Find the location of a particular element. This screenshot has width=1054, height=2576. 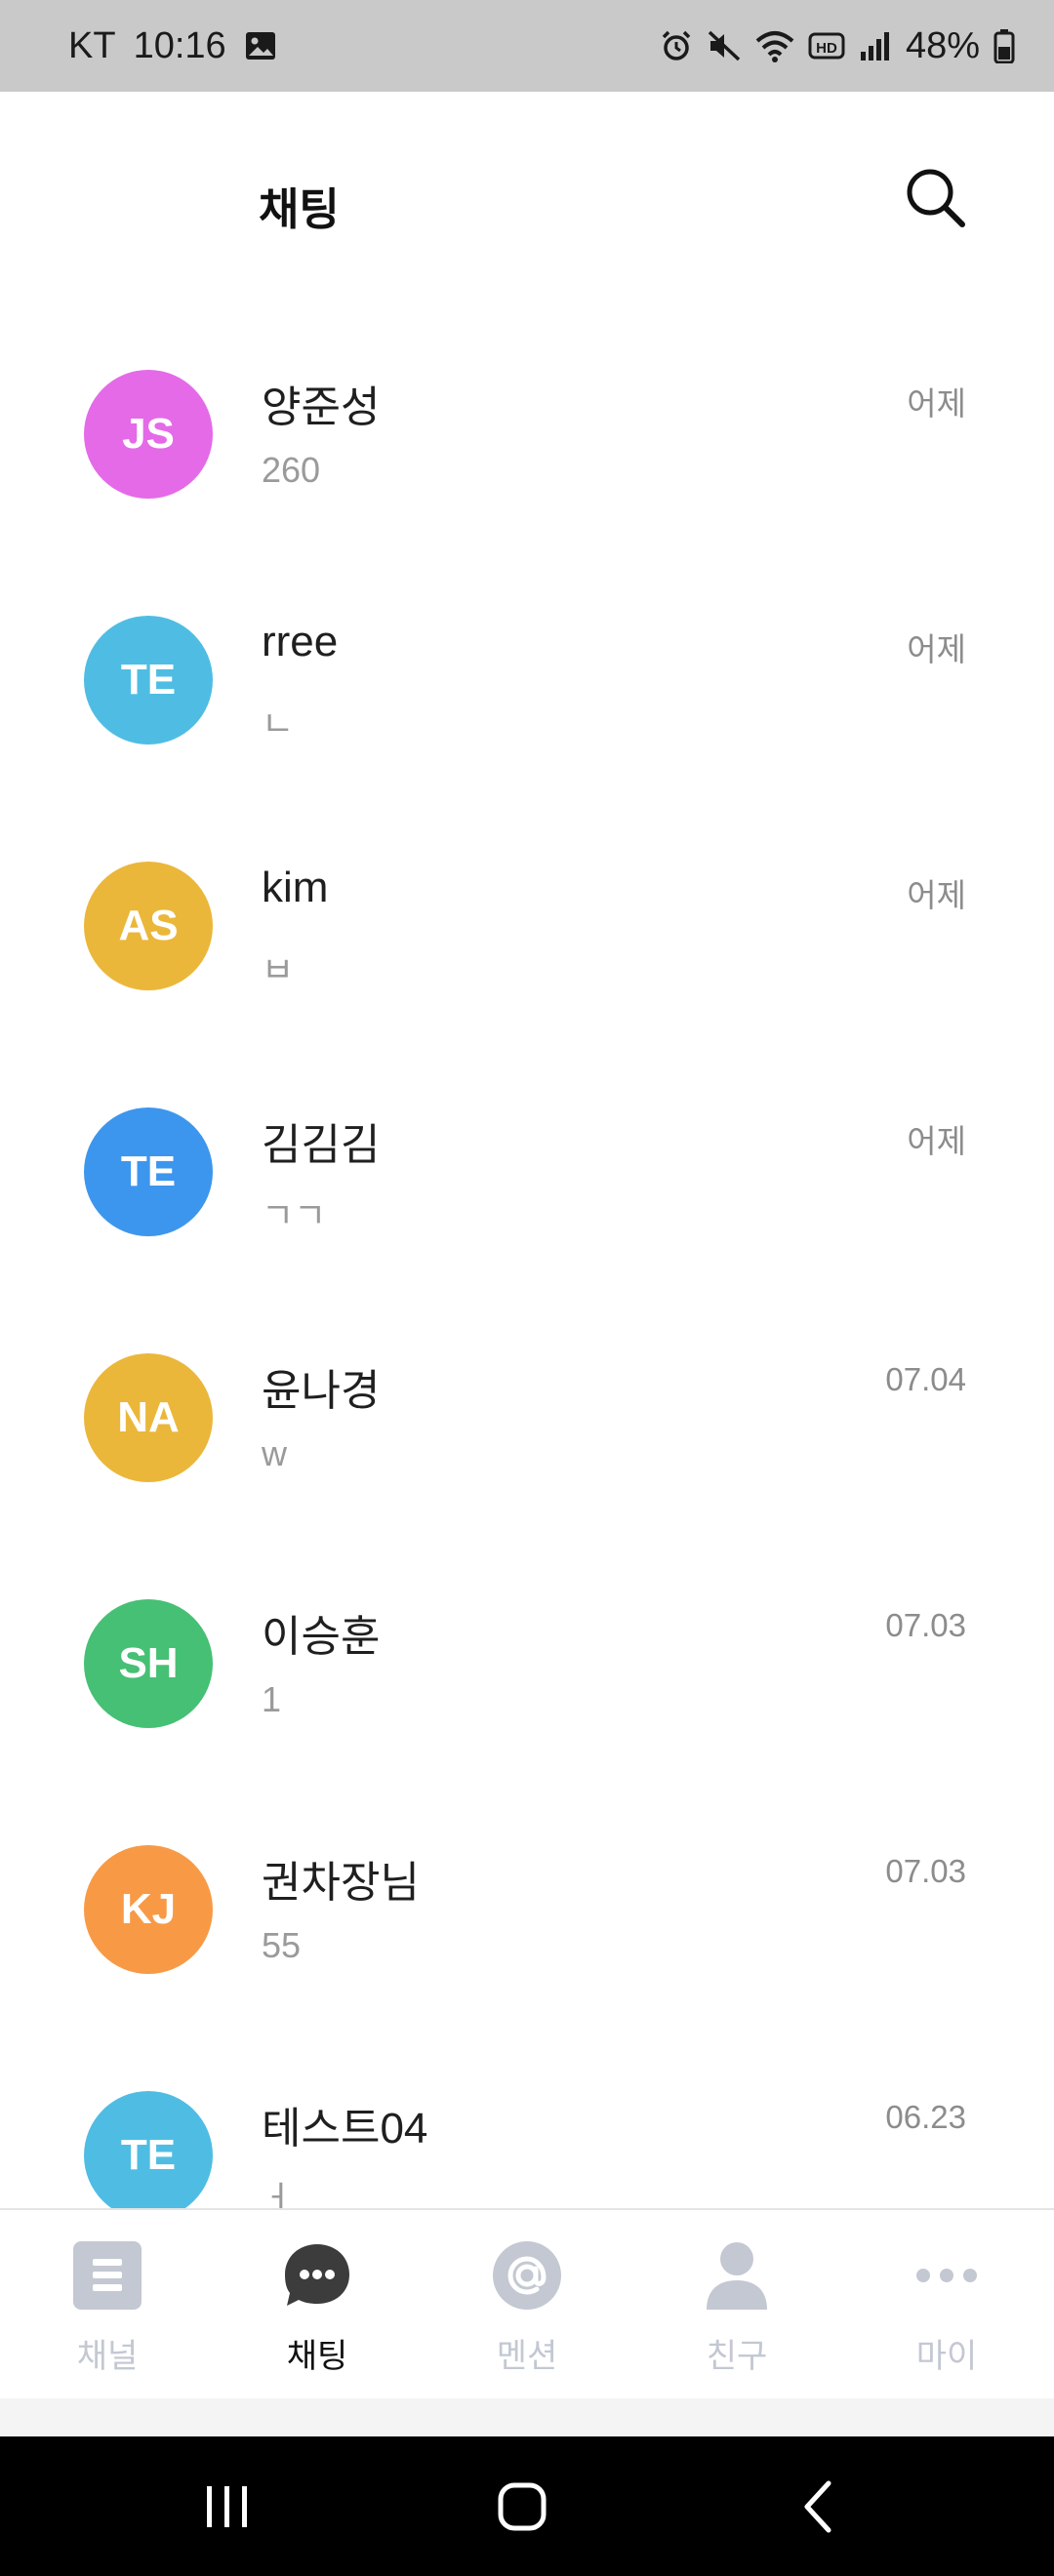

chat-name: 이승훈 is located at coordinates (321, 1637).